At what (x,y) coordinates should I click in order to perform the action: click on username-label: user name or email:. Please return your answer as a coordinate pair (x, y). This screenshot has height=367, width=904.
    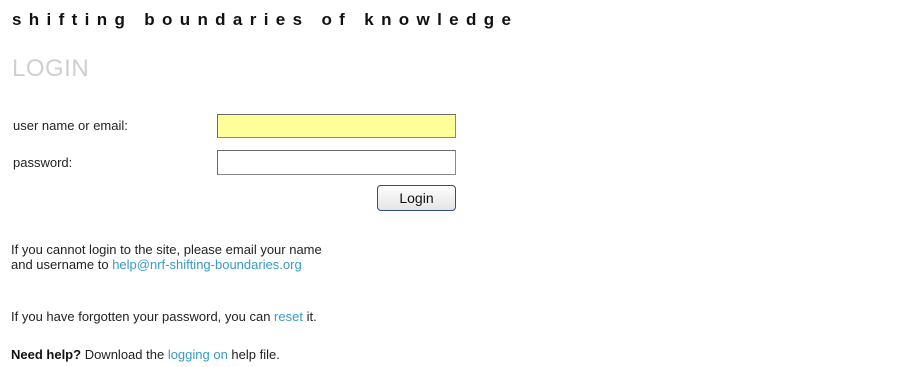
    Looking at the image, I should click on (70, 125).